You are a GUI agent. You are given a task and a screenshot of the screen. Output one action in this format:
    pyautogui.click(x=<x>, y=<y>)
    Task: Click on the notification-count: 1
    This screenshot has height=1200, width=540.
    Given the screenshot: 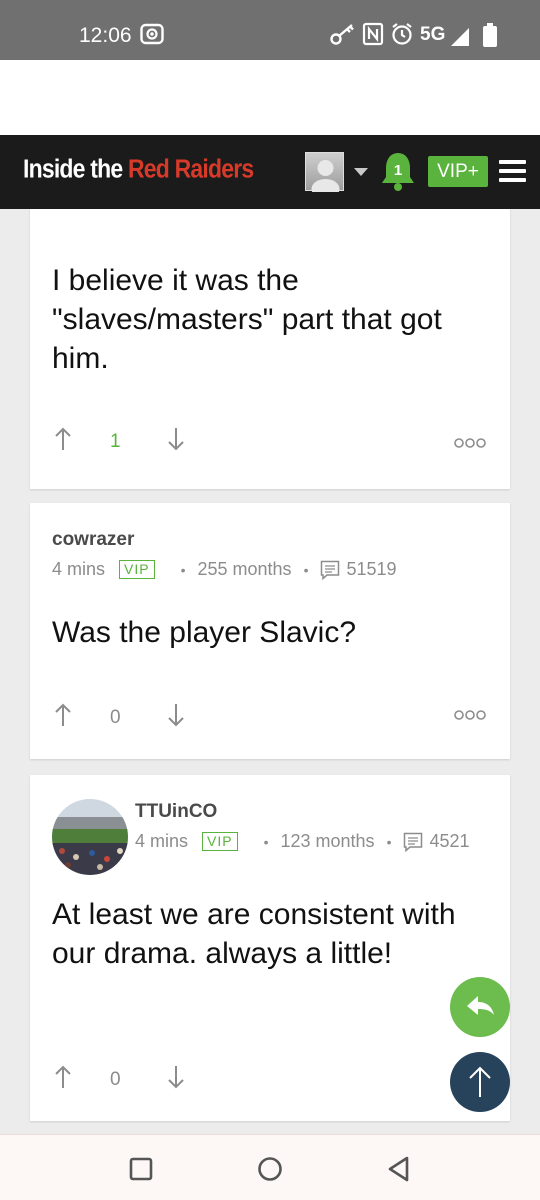 What is the action you would take?
    pyautogui.click(x=398, y=170)
    